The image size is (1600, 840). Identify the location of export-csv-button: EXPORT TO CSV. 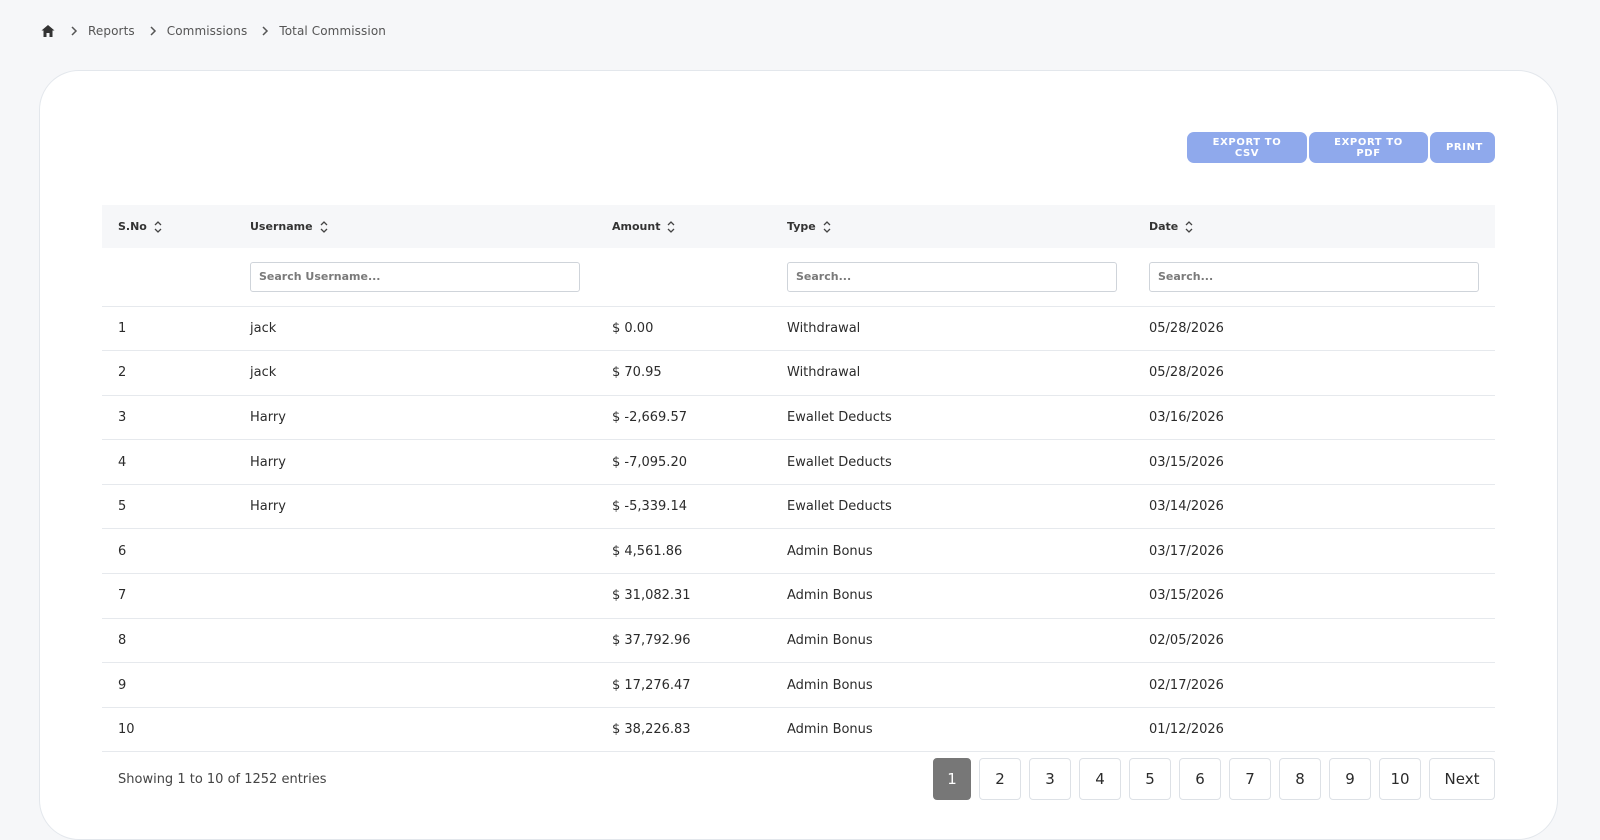
(1247, 147).